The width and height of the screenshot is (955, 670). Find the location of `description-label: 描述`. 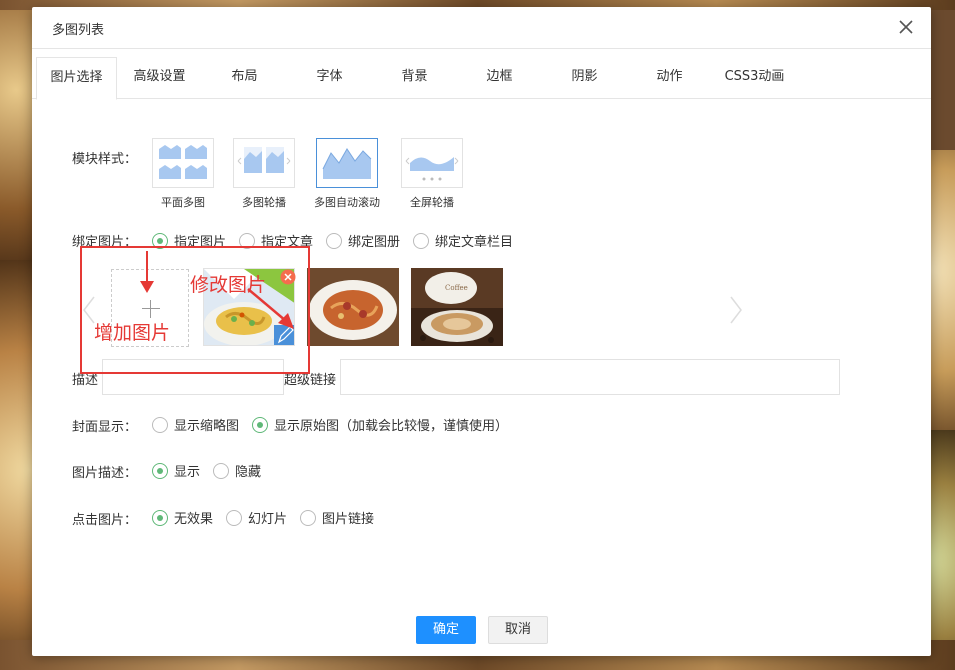

description-label: 描述 is located at coordinates (85, 380).